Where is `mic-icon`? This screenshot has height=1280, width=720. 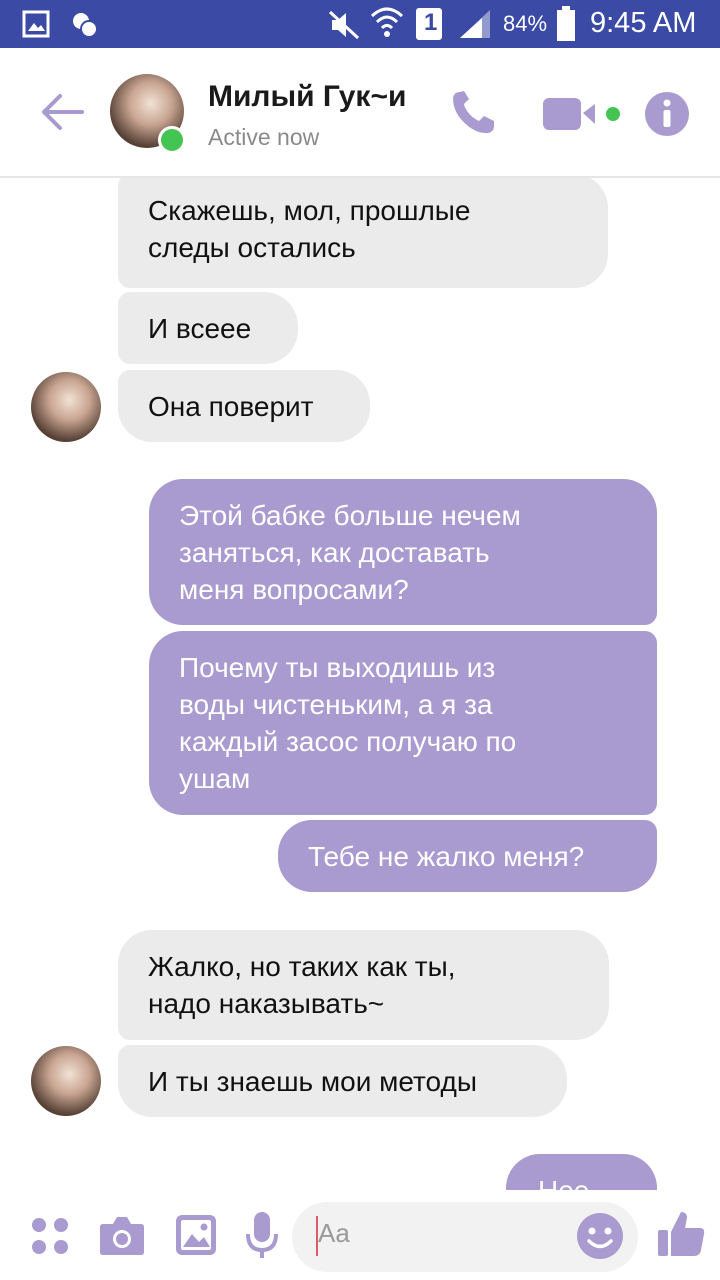 mic-icon is located at coordinates (262, 1235).